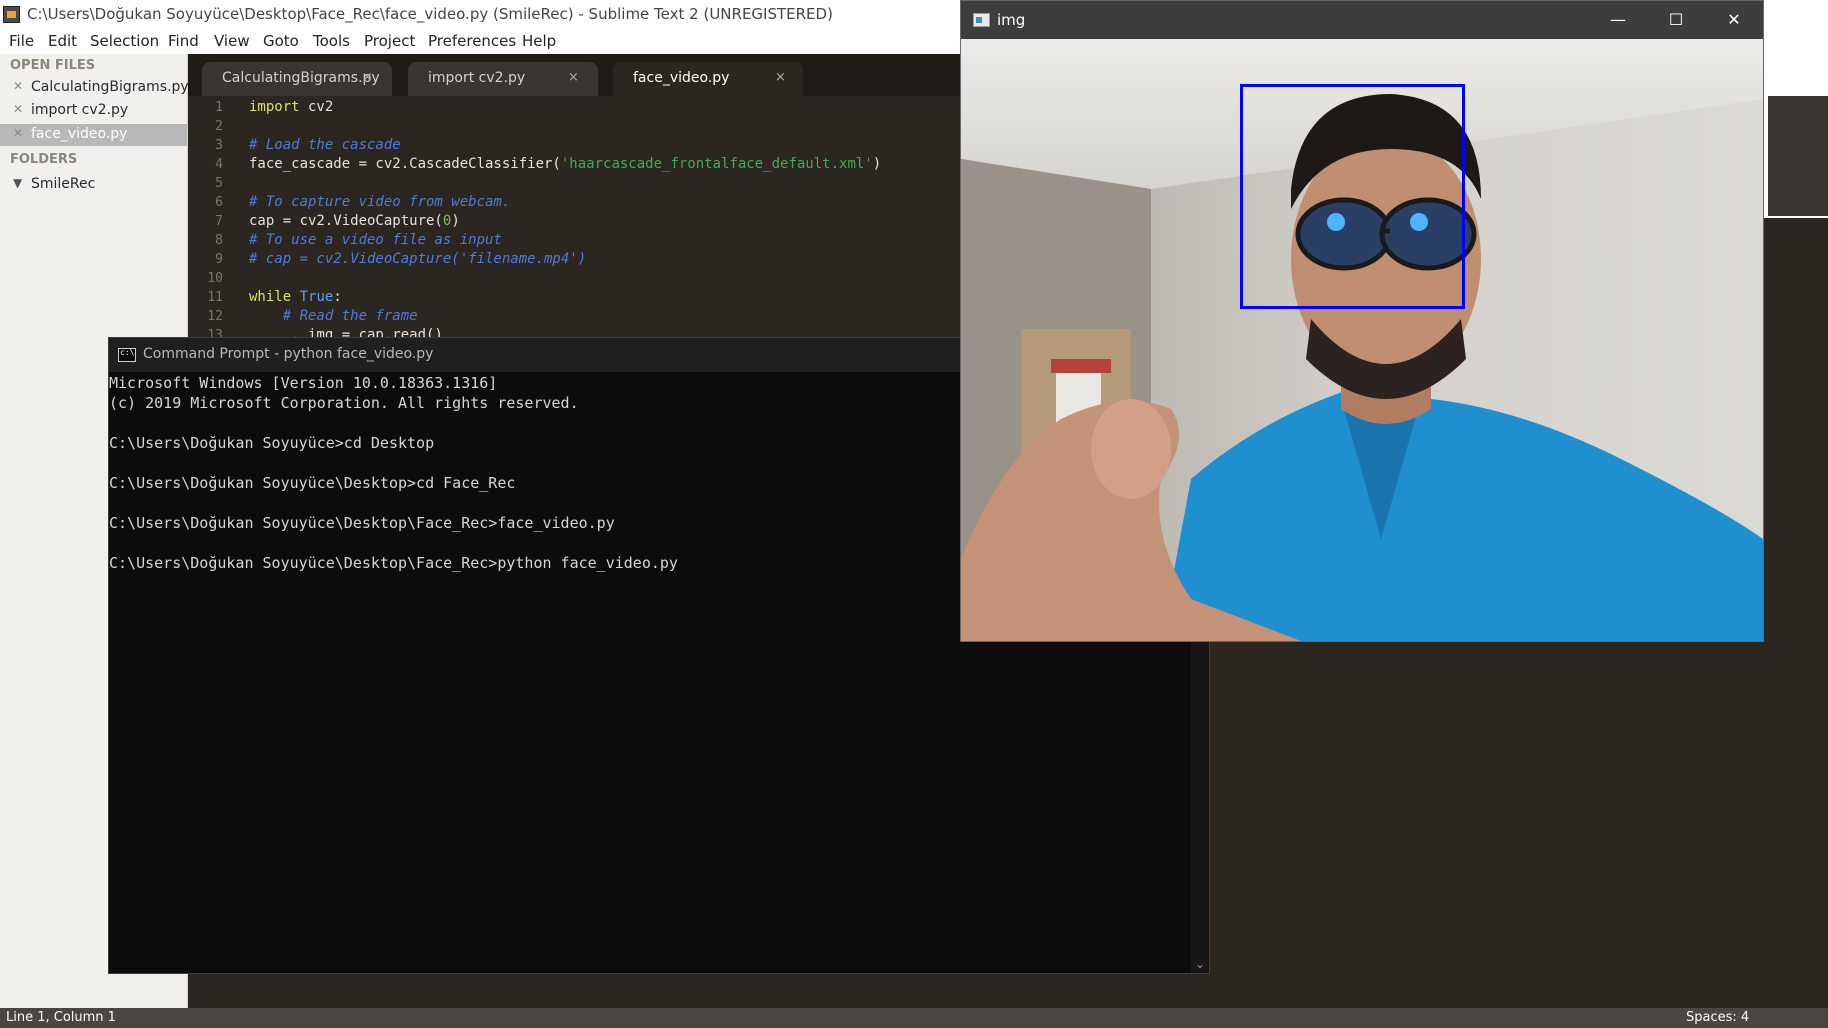 The width and height of the screenshot is (1828, 1028). What do you see at coordinates (215, 316) in the screenshot?
I see `line-number: 12` at bounding box center [215, 316].